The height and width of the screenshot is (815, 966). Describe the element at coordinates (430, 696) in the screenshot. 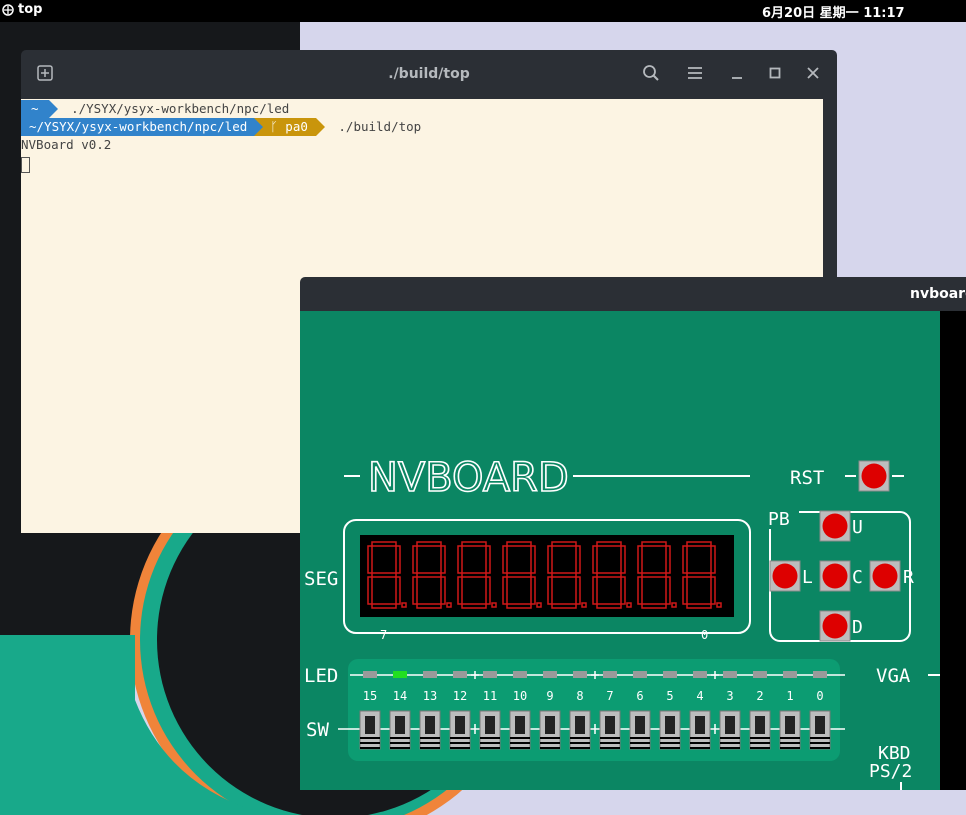

I see `bit-label: 13` at that location.